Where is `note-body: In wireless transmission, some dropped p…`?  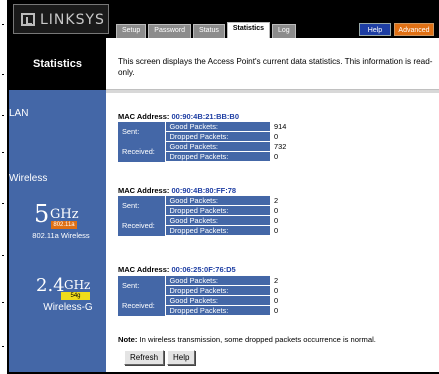
note-body: In wireless transmission, some dropped p… is located at coordinates (256, 339).